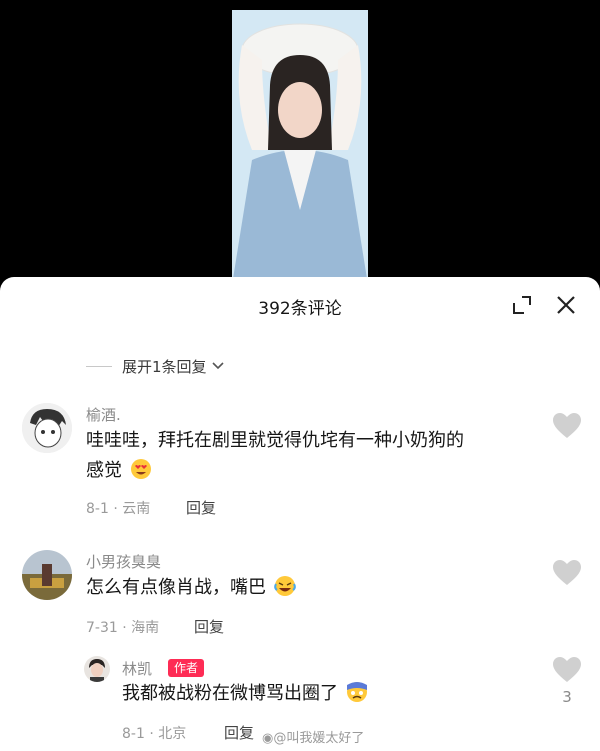  I want to click on expand-replies-button: 展开1条回复, so click(112, 366).